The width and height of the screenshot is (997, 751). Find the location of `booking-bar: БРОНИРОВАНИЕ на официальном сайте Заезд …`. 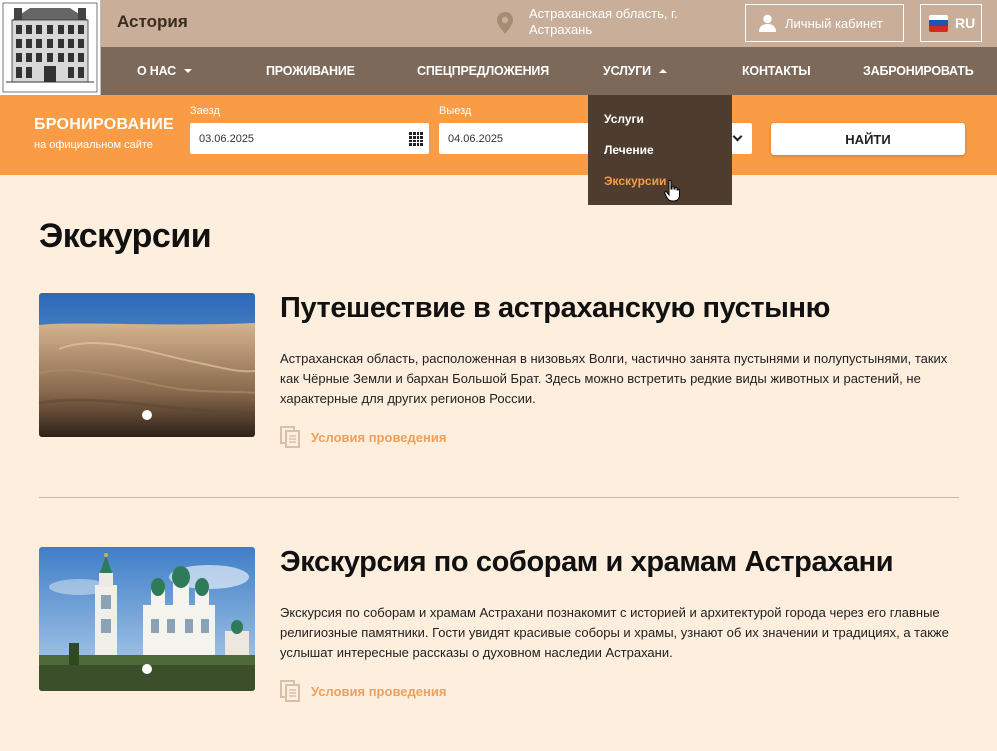

booking-bar: БРОНИРОВАНИЕ на официальном сайте Заезд … is located at coordinates (498, 135).